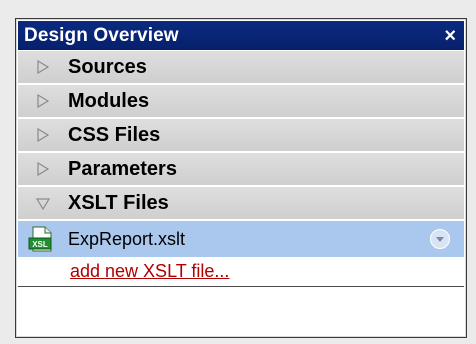  Describe the element at coordinates (42, 239) in the screenshot. I see `xslt-file-icon: XSL` at that location.